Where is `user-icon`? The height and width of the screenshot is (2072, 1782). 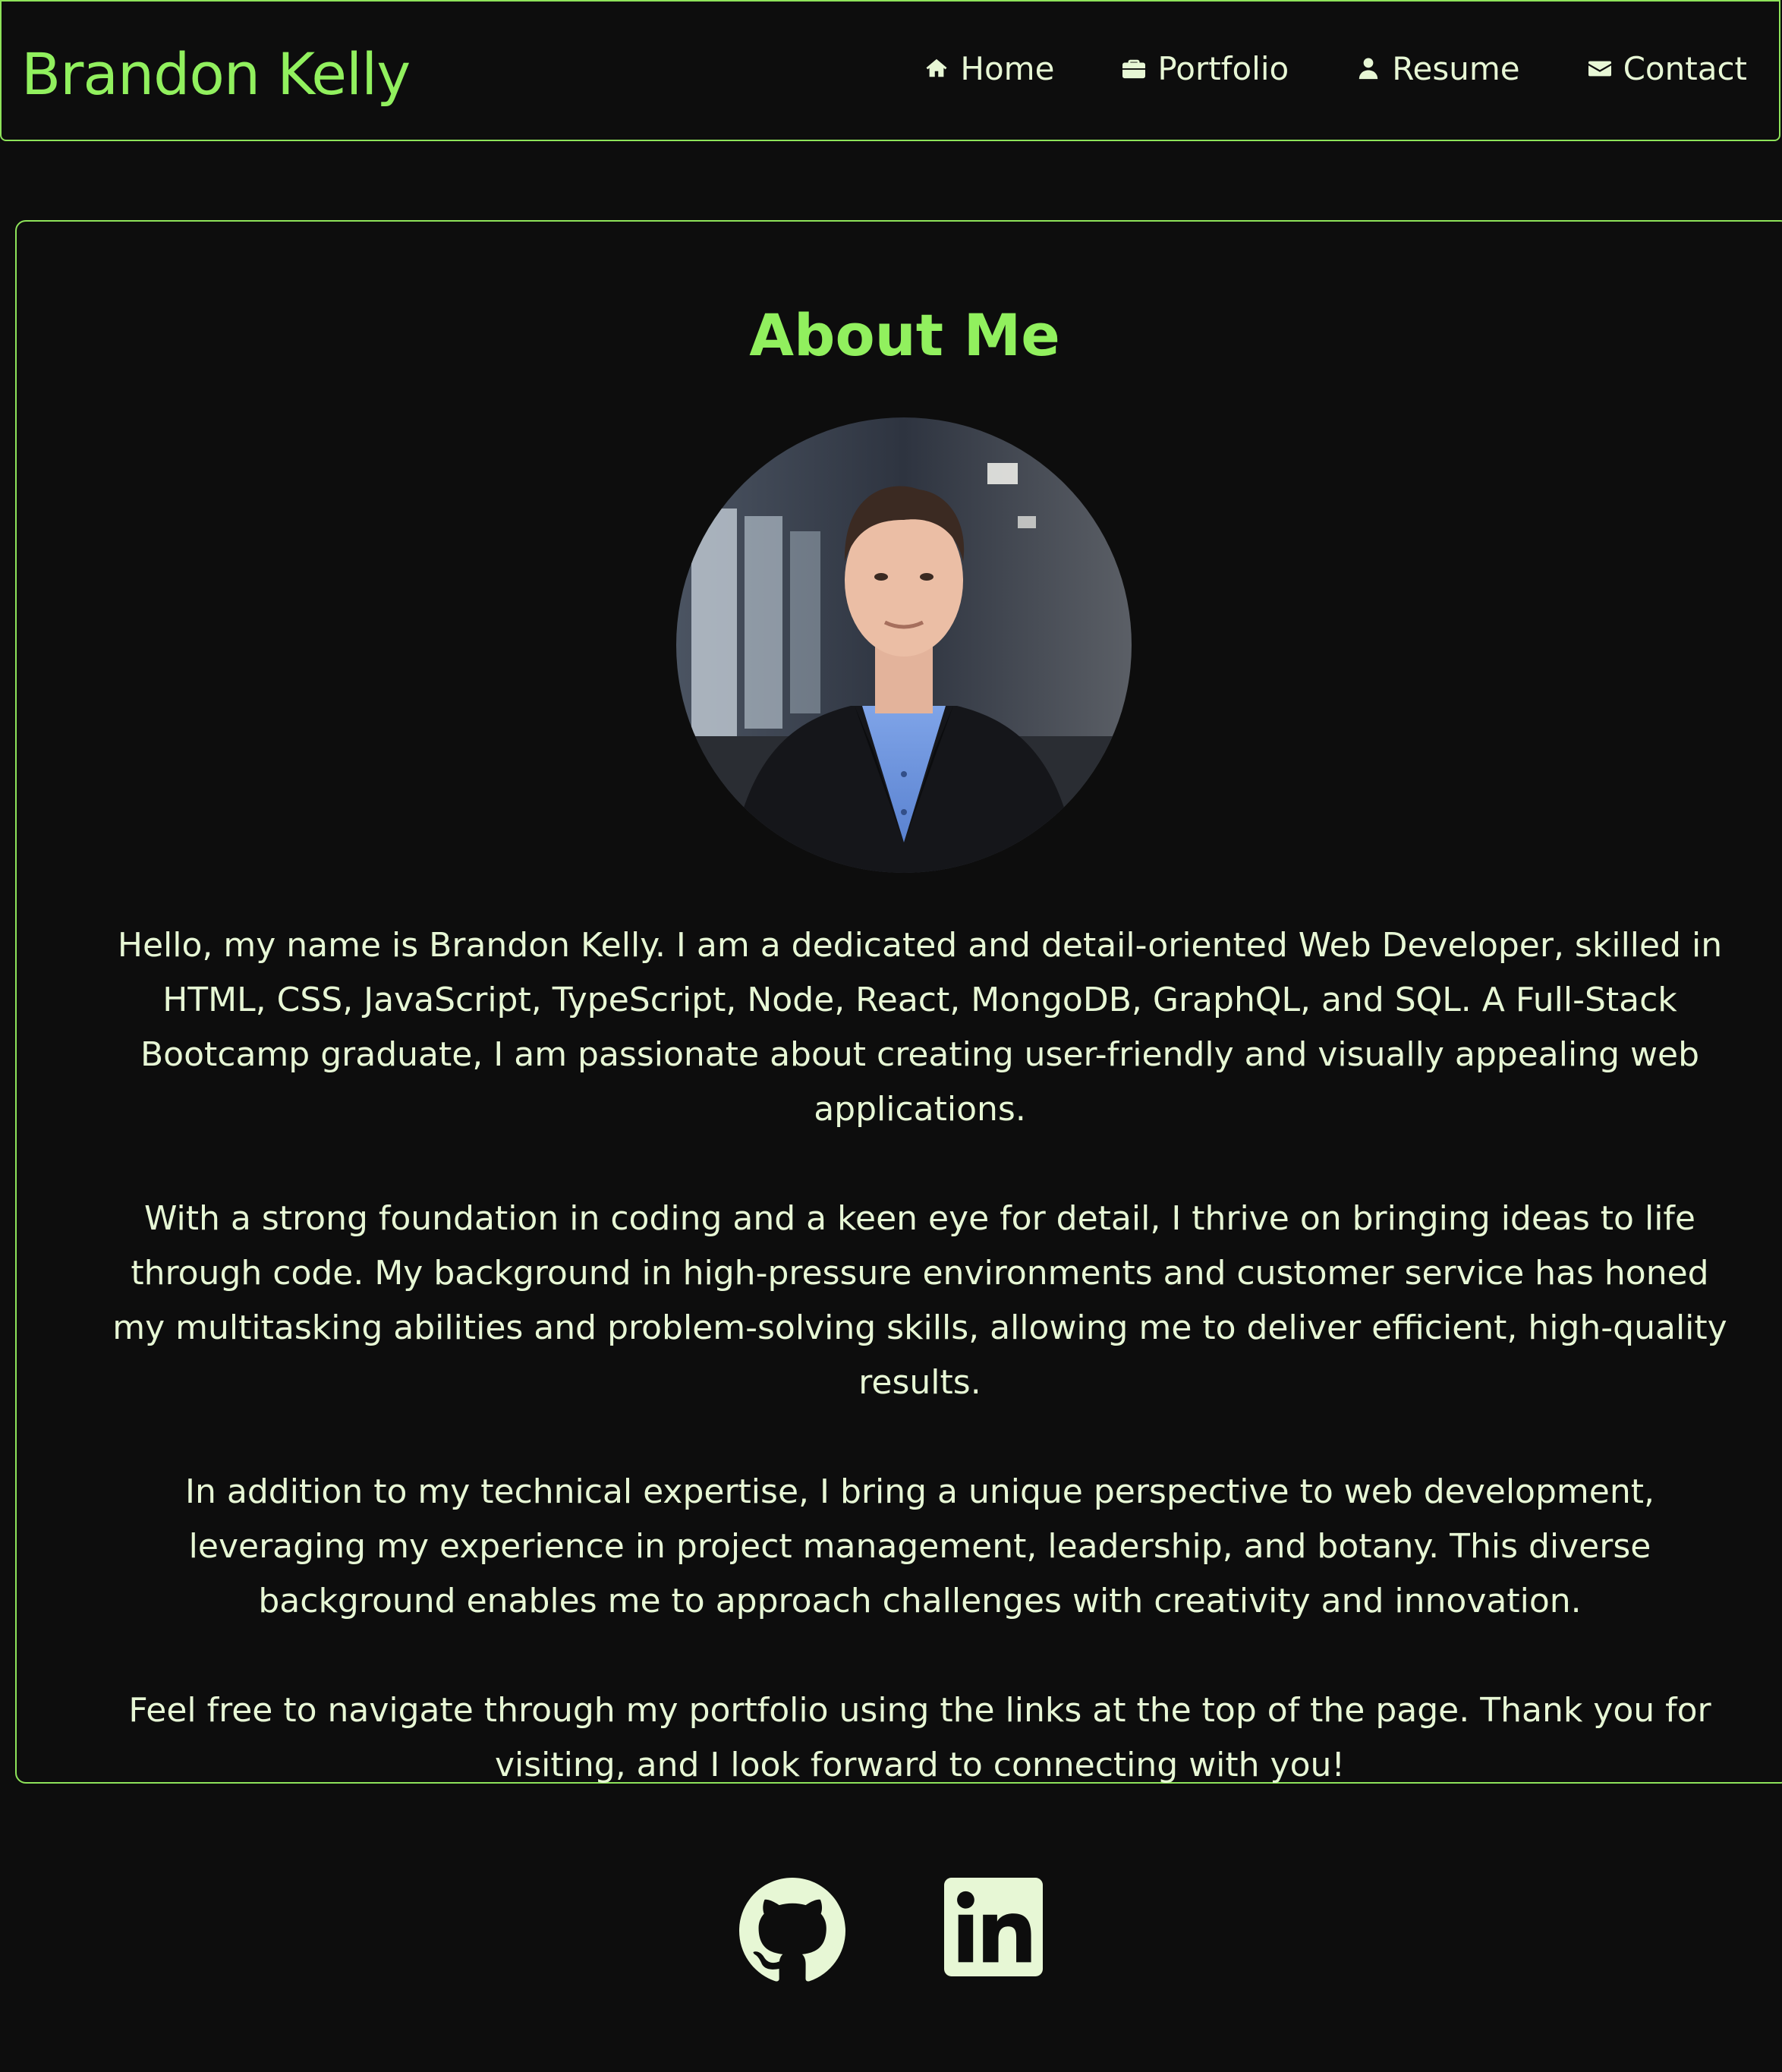 user-icon is located at coordinates (1368, 68).